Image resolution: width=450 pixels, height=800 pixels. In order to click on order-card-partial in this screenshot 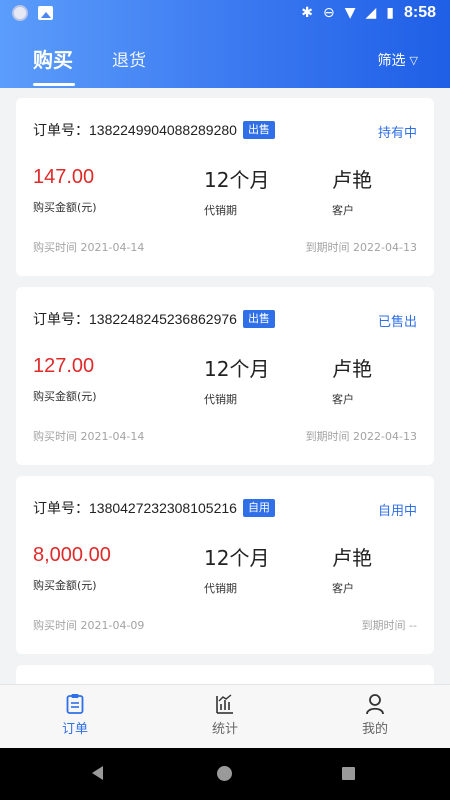, I will do `click(225, 674)`.